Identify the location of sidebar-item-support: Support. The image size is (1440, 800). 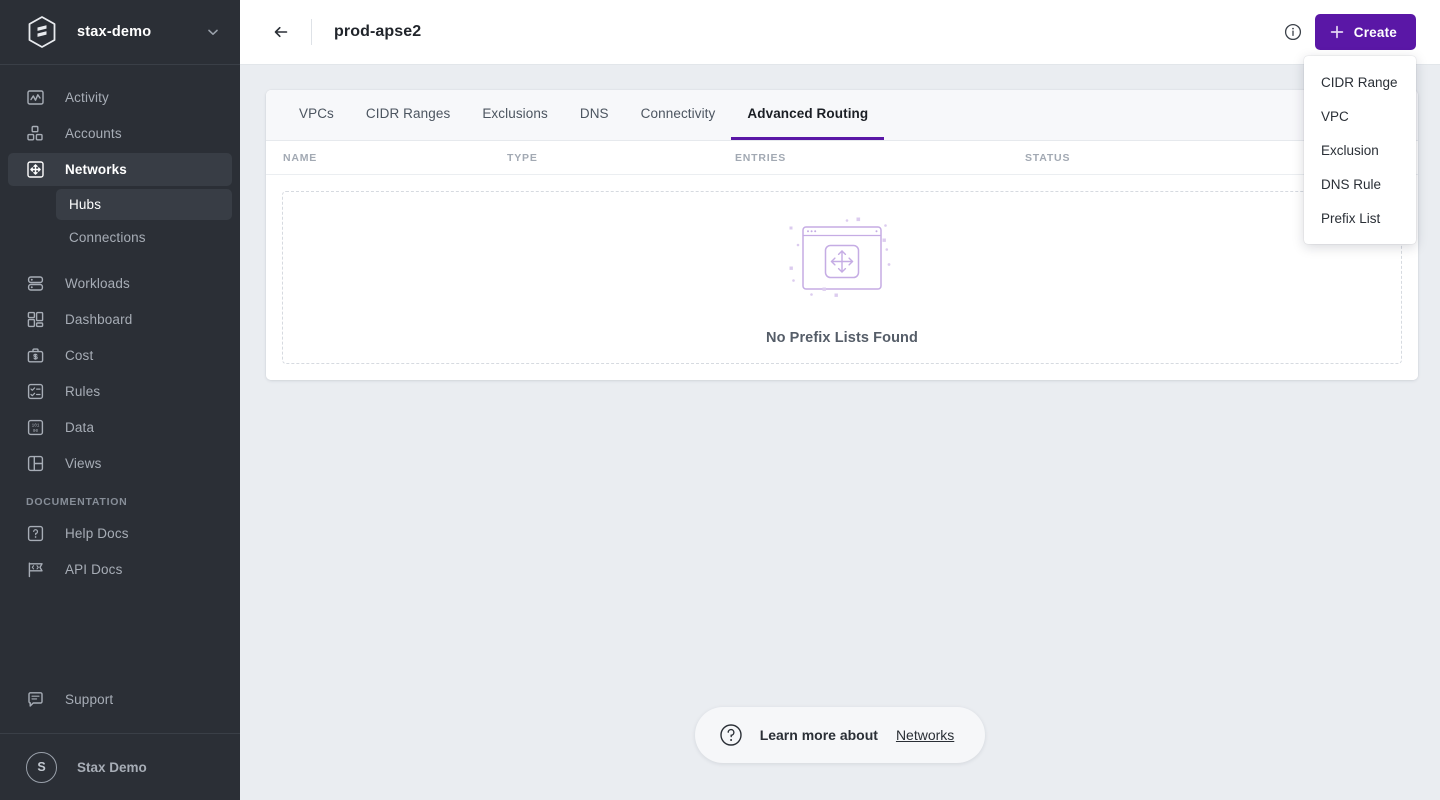
(120, 699).